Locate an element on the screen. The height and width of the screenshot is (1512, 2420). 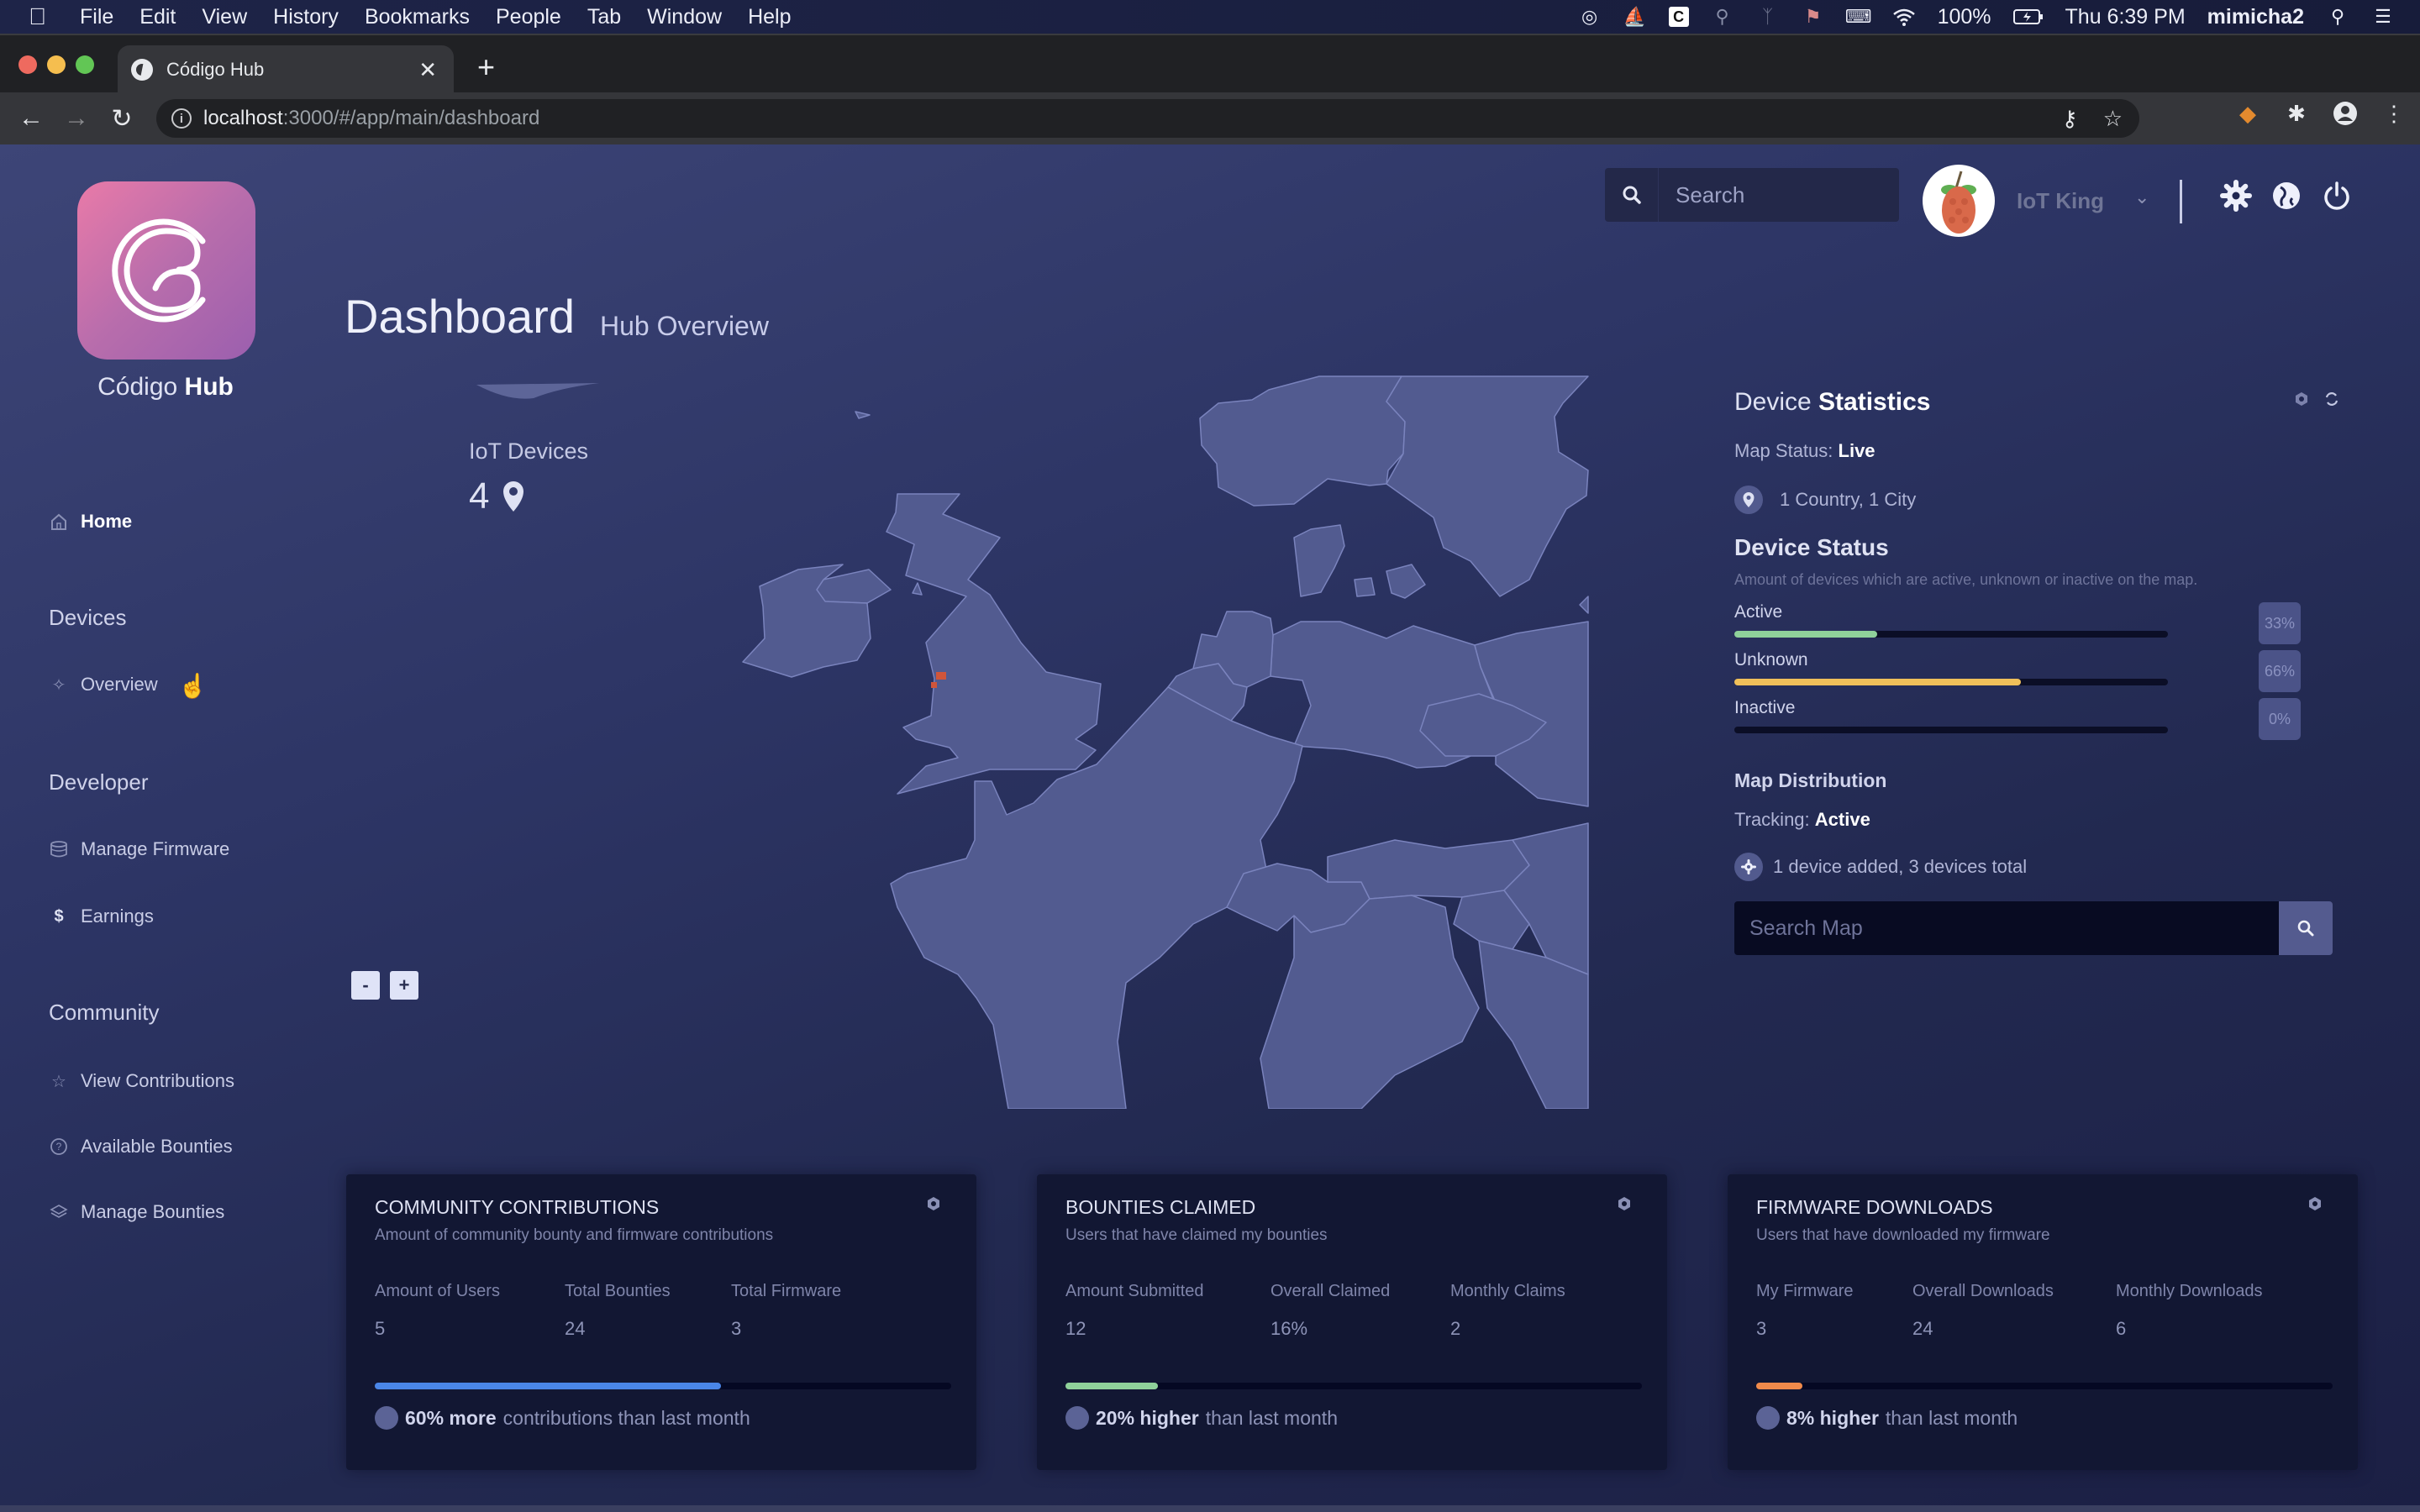
clipper-icon: C is located at coordinates (1679, 17).